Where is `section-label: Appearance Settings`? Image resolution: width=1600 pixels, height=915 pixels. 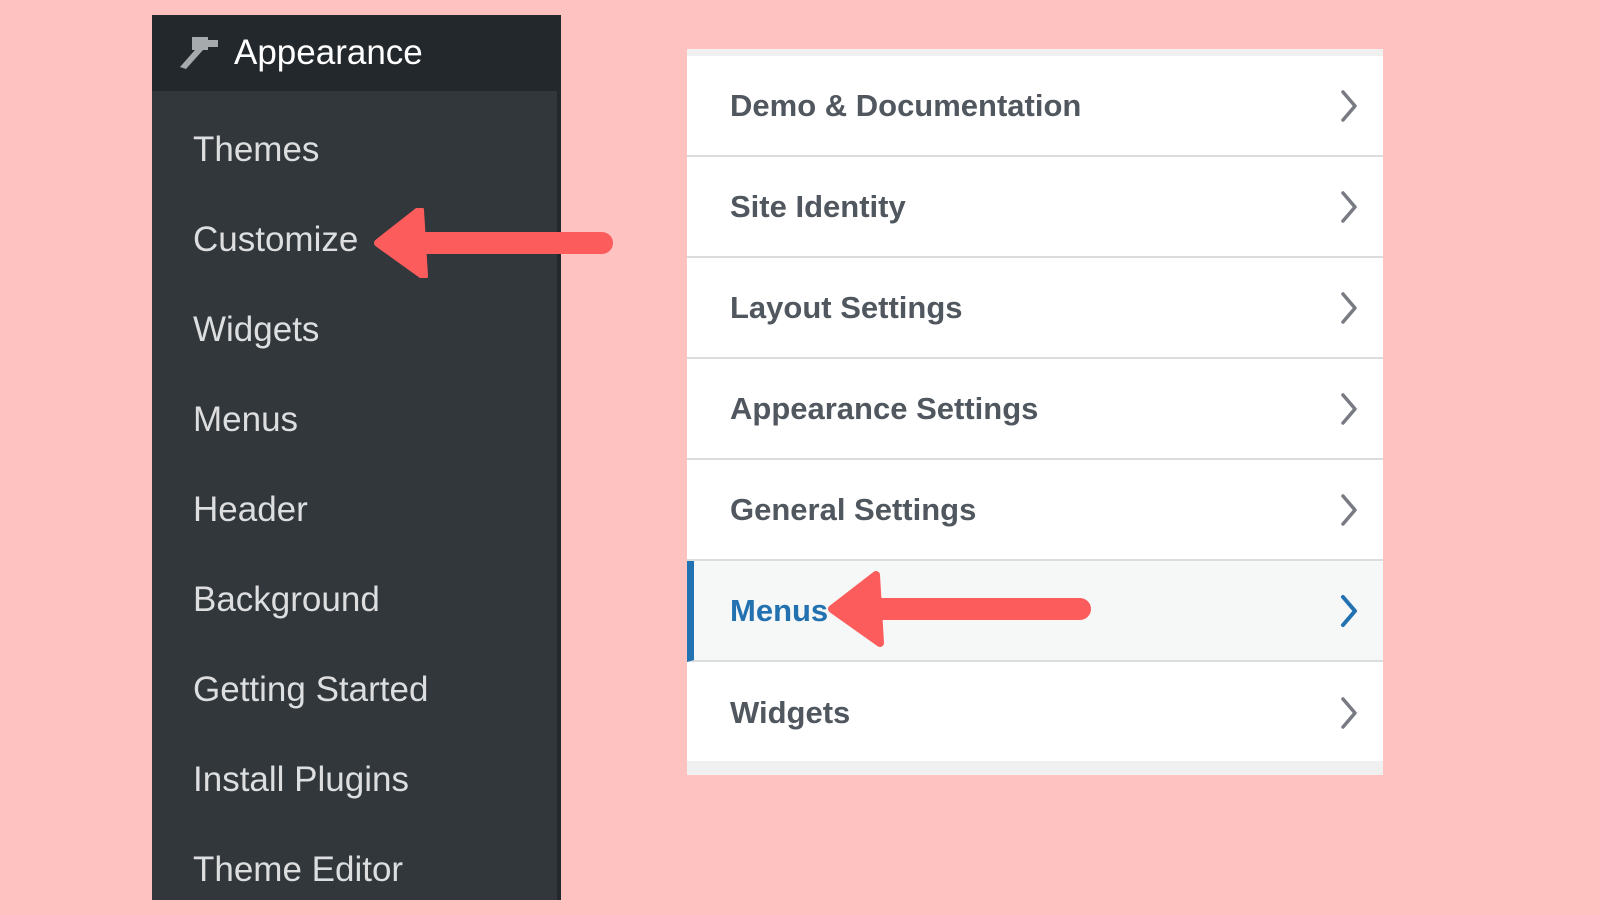
section-label: Appearance Settings is located at coordinates (884, 408).